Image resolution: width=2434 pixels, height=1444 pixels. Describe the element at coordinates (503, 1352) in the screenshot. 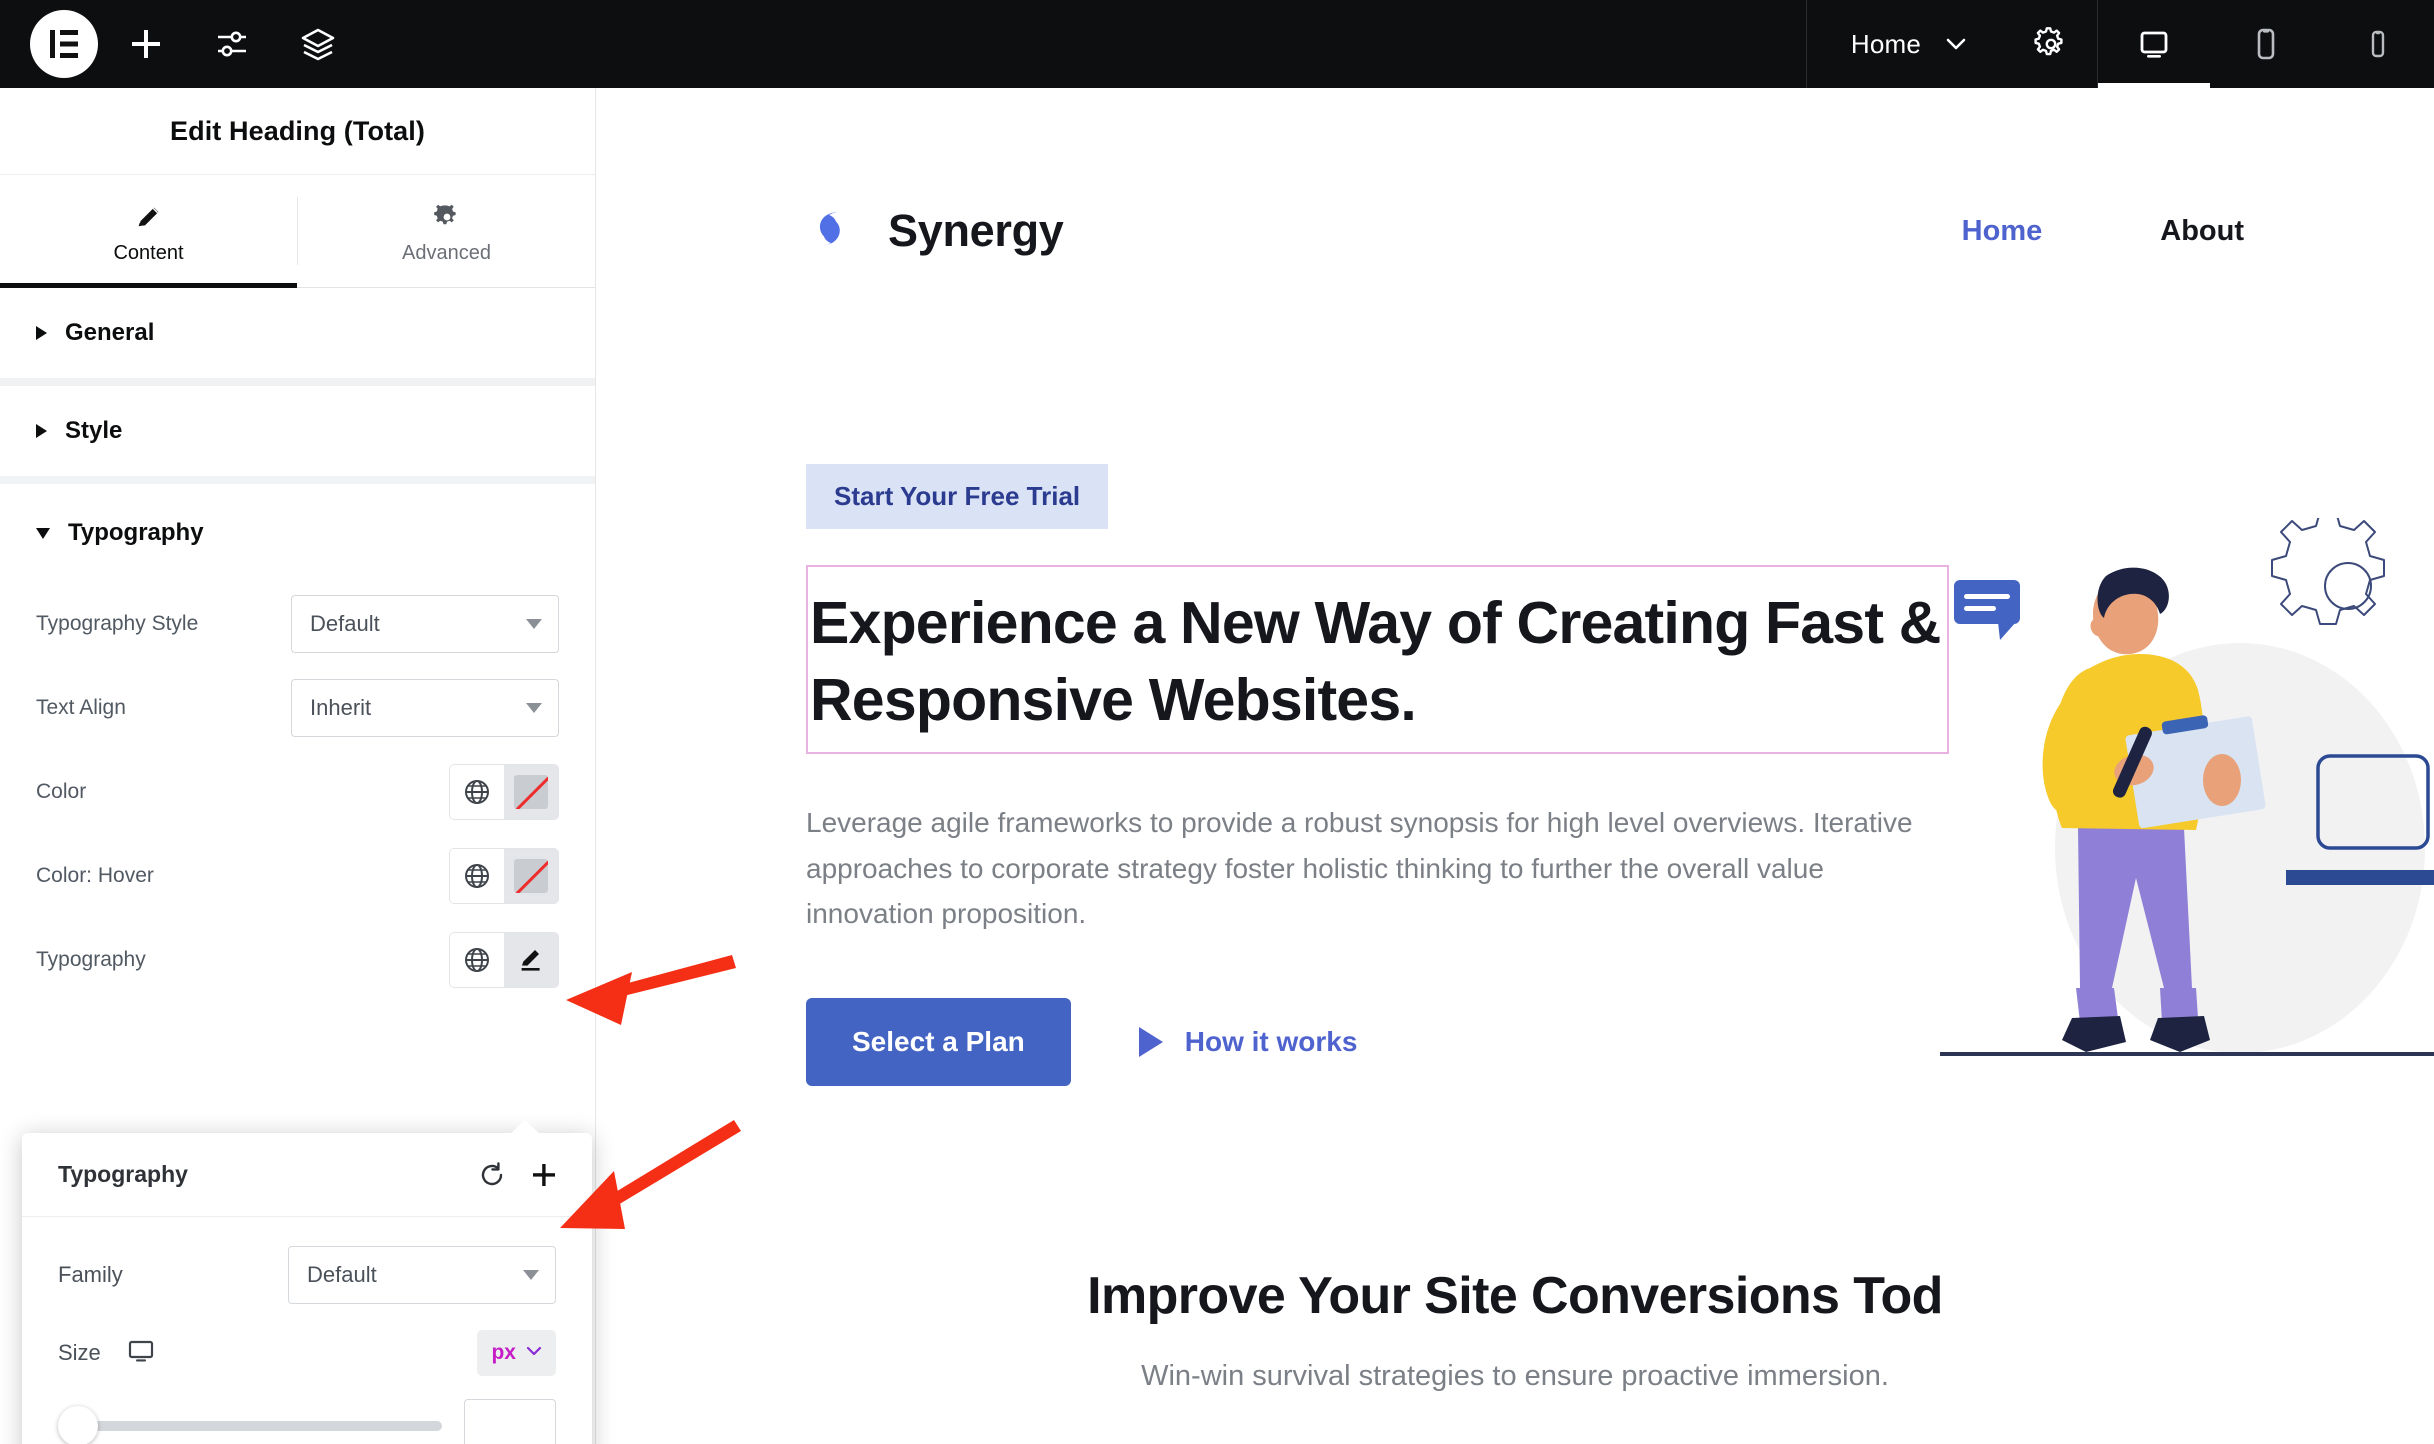

I see `size-unit-value: px` at that location.